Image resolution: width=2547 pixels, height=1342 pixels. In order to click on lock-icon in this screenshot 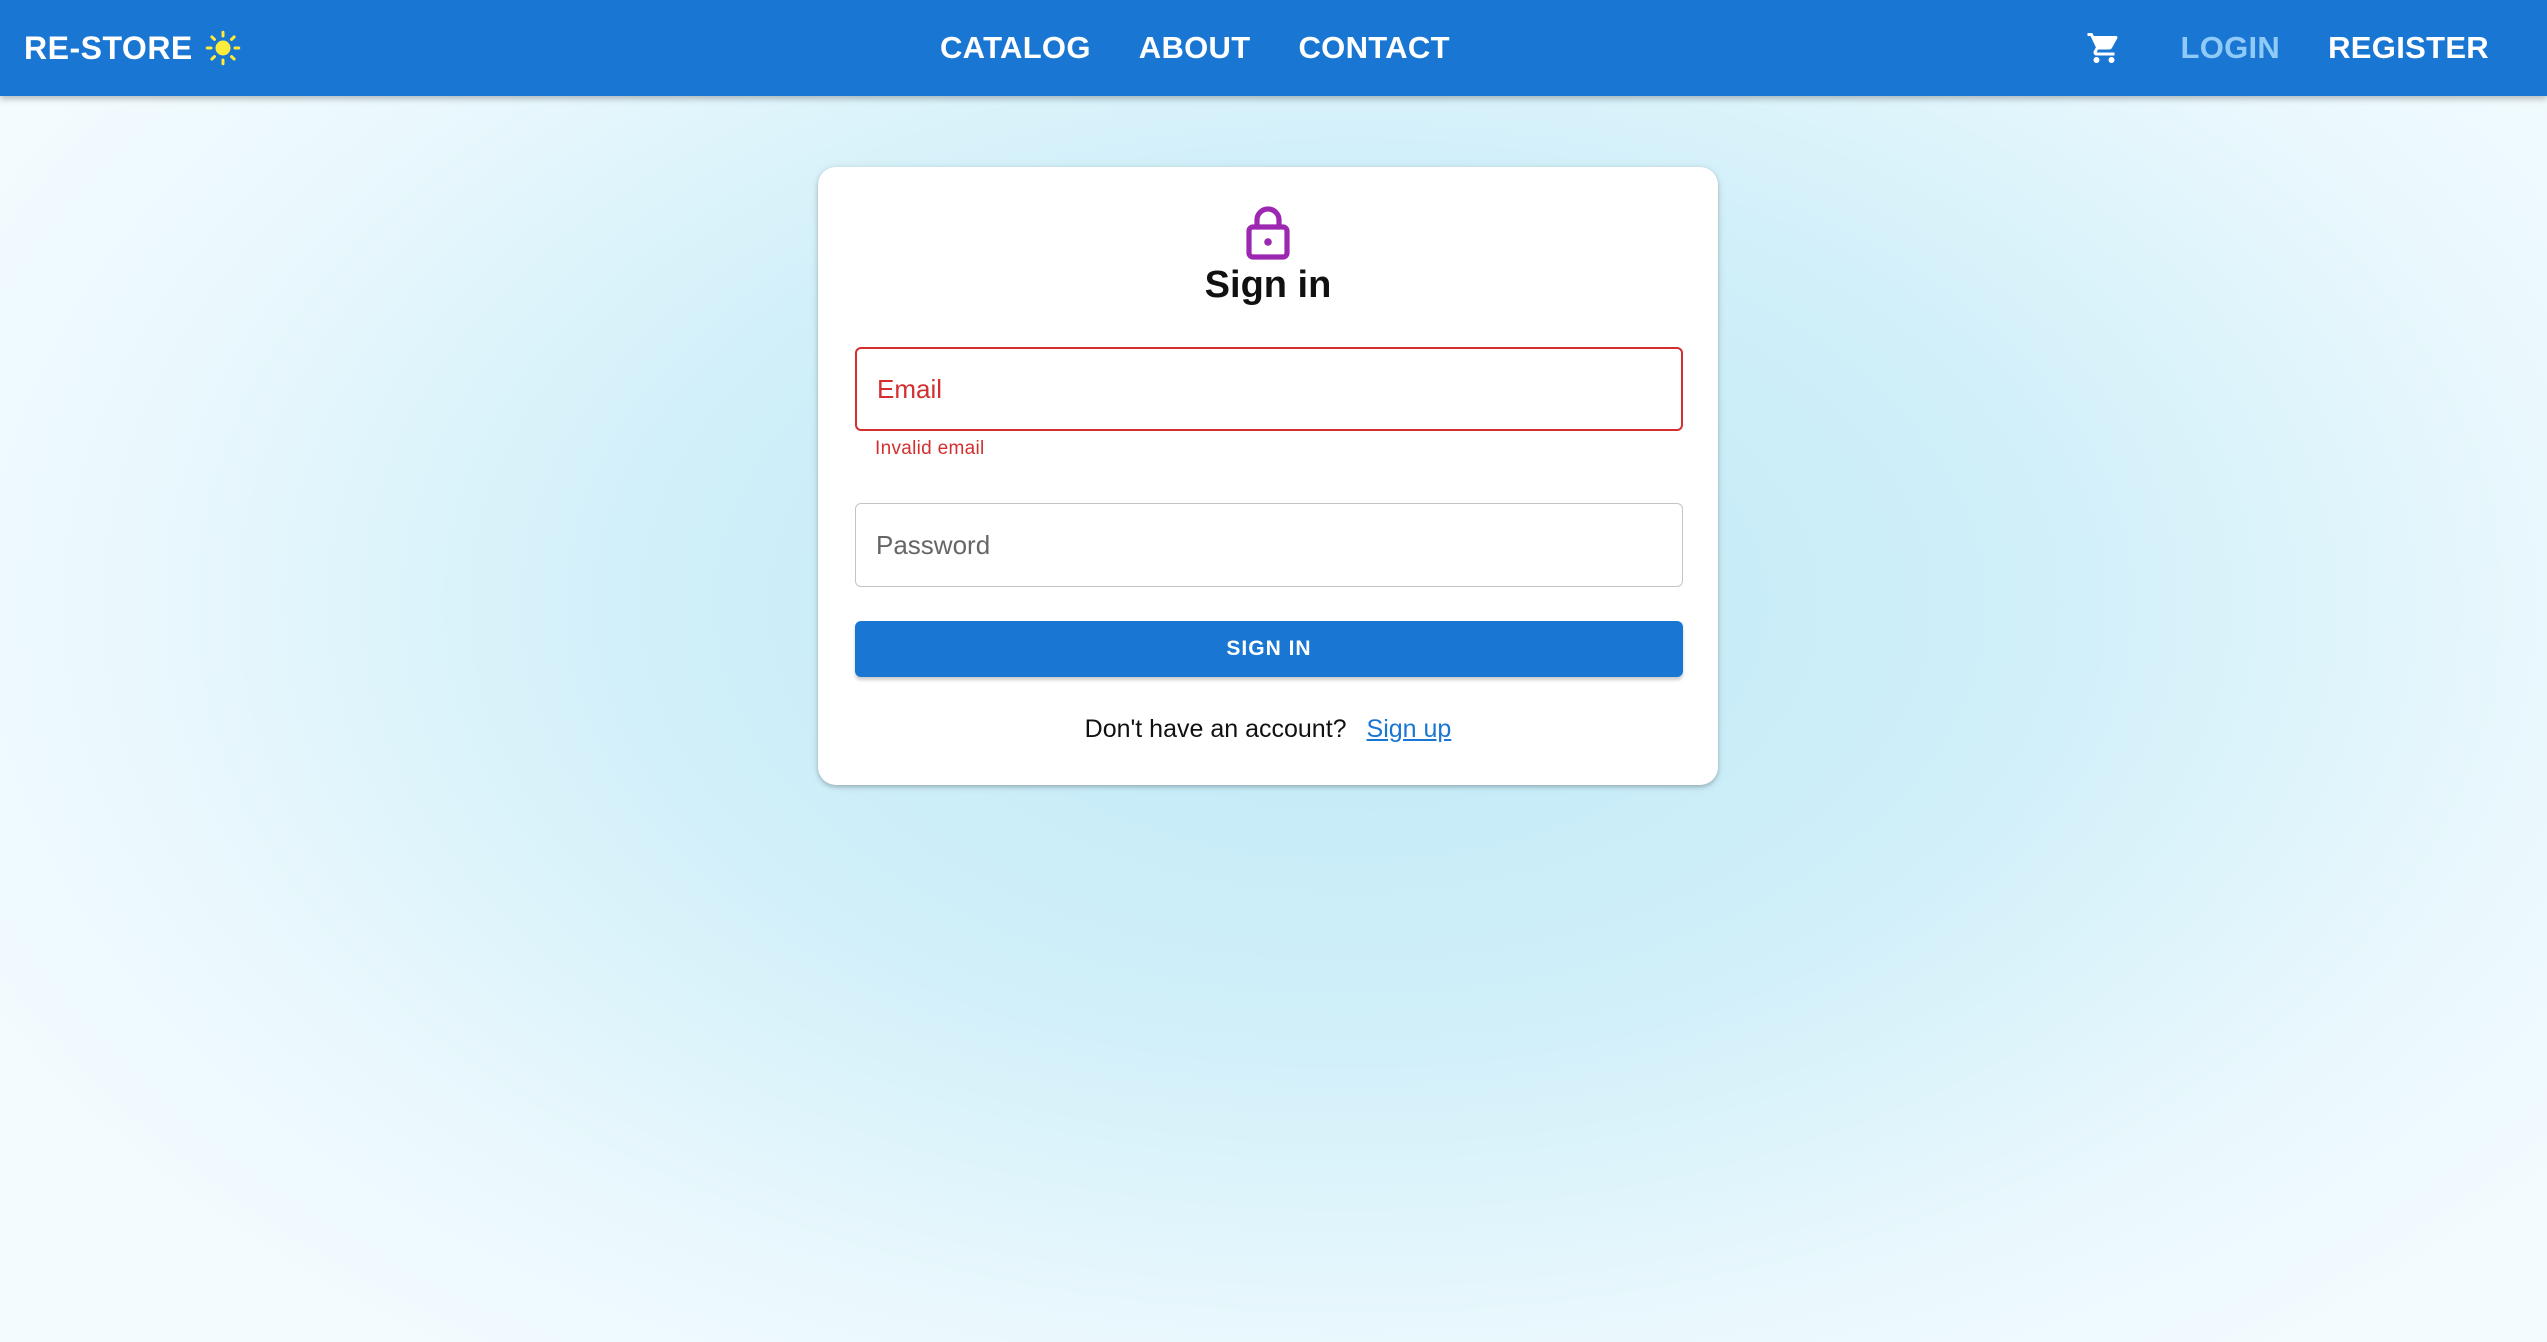, I will do `click(1268, 233)`.